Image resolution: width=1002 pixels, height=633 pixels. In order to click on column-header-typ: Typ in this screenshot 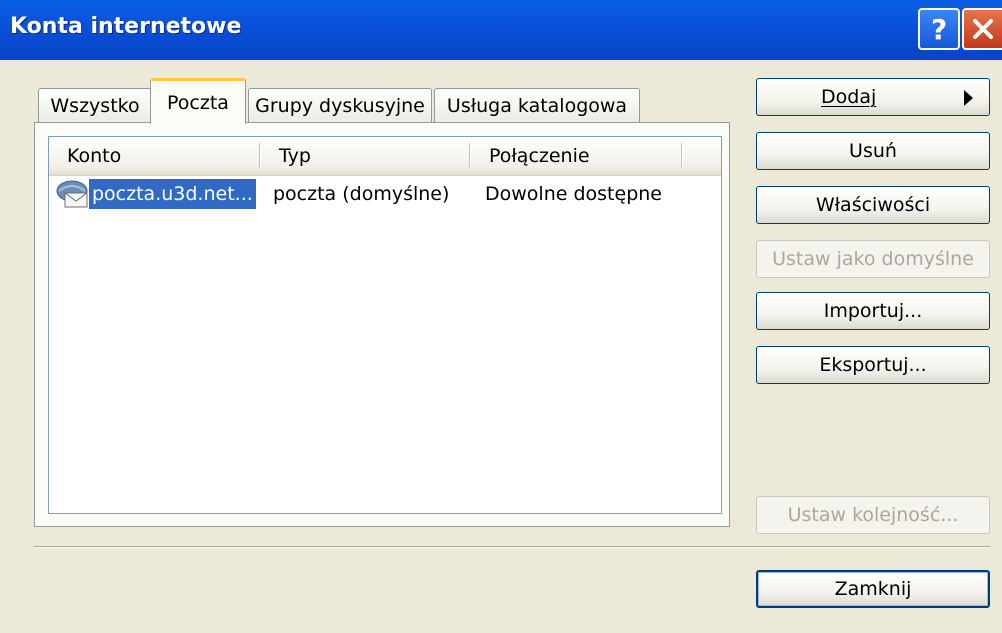, I will do `click(365, 156)`.